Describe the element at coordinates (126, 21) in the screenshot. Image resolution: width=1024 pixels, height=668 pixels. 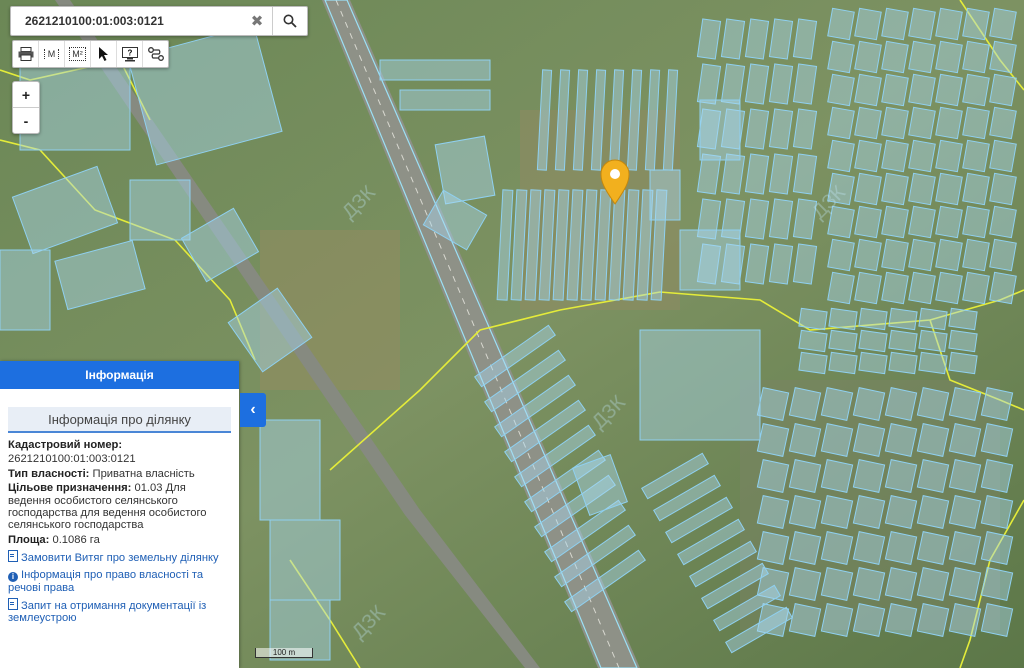
I see `search-input` at that location.